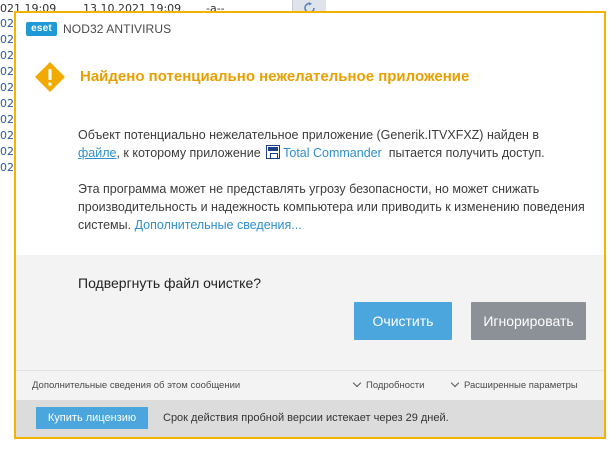  I want to click on clean-question: Подвергнуть файл очистке?, so click(170, 283).